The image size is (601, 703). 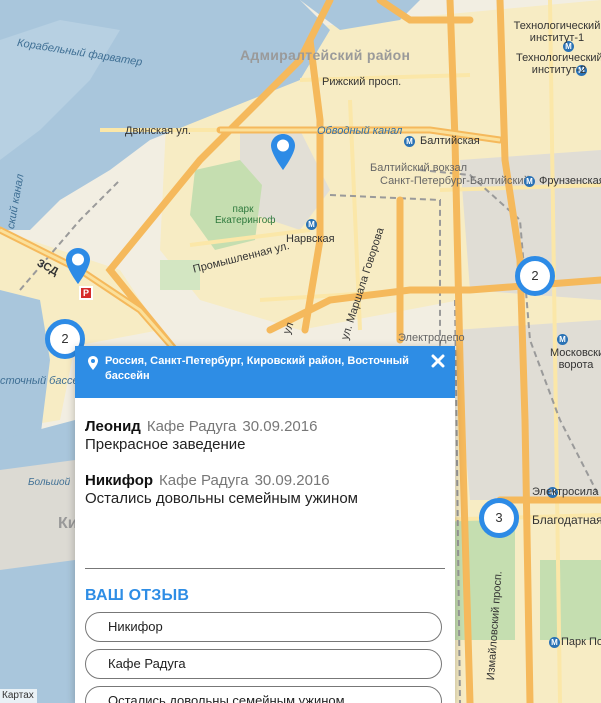 I want to click on metro-label-baltiyskaya: Балтийская, so click(x=450, y=141).